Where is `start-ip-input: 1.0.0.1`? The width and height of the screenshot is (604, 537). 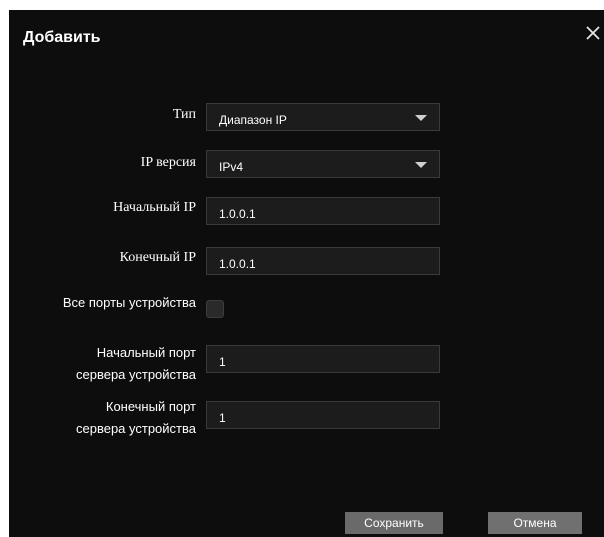 start-ip-input: 1.0.0.1 is located at coordinates (323, 211).